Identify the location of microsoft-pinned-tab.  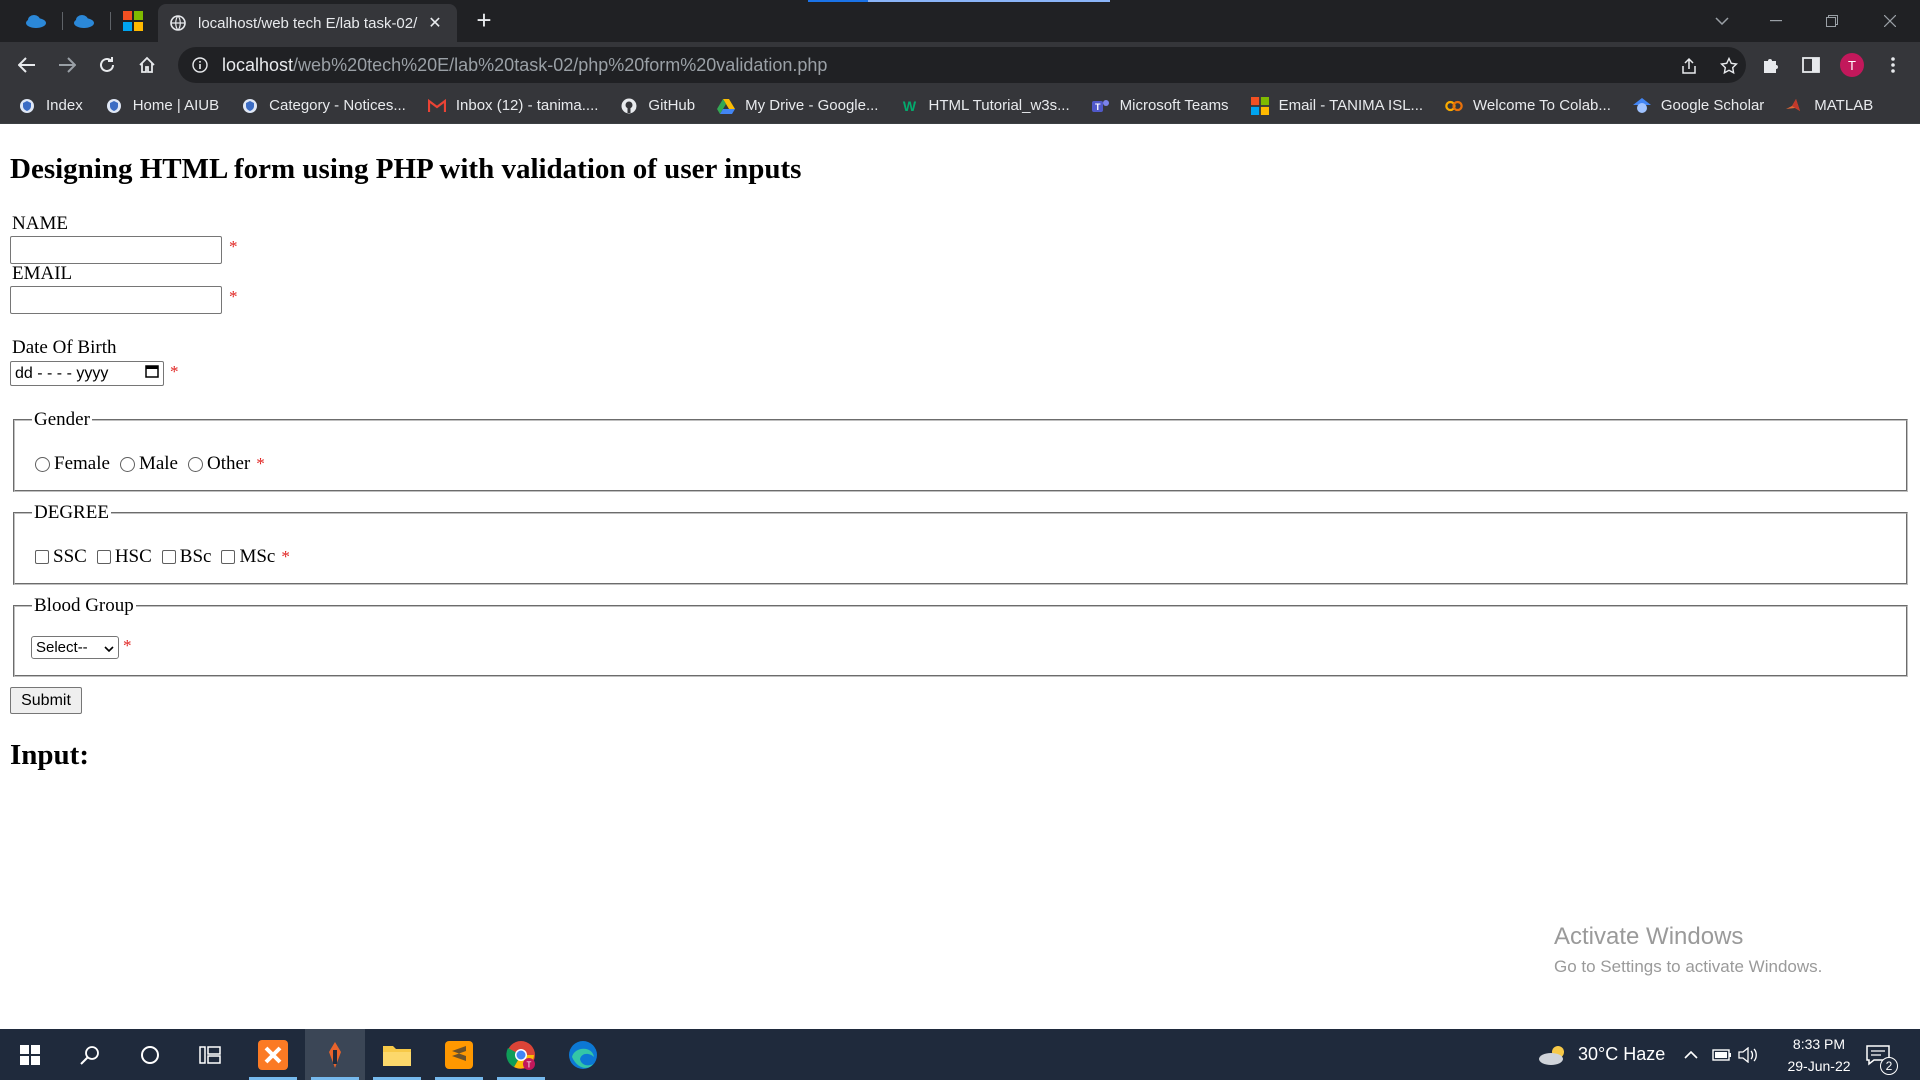
(133, 21).